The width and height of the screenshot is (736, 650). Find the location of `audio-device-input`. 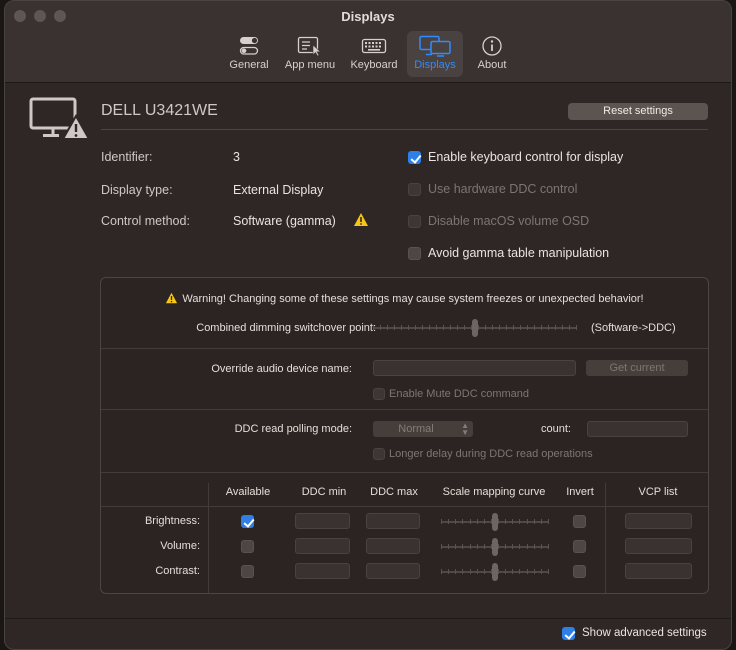

audio-device-input is located at coordinates (474, 368).